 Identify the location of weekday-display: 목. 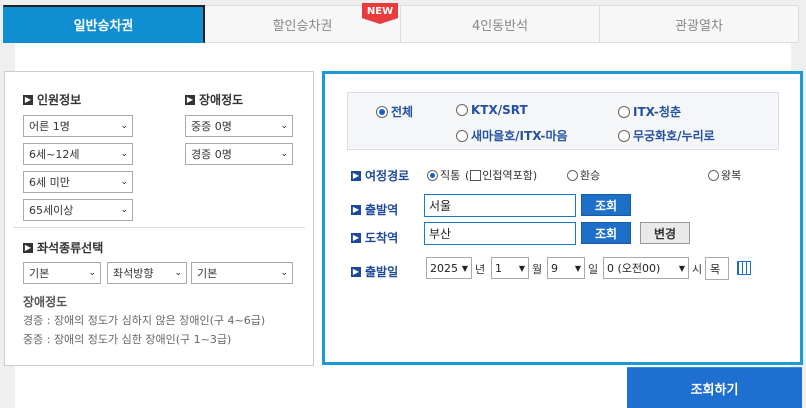
(717, 268).